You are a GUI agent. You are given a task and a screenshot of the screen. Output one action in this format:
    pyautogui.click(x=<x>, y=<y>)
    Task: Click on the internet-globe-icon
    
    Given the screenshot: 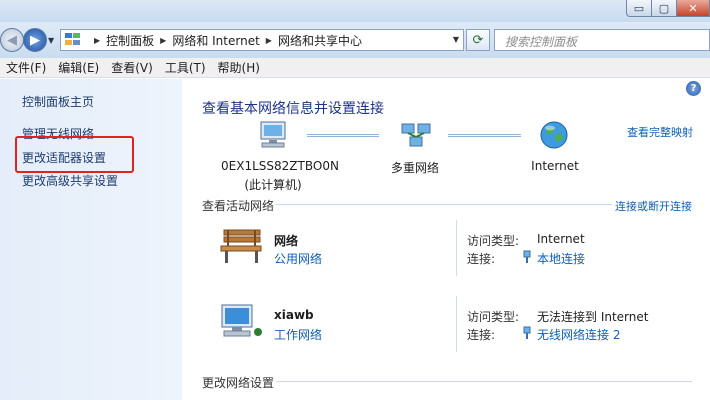 What is the action you would take?
    pyautogui.click(x=554, y=135)
    